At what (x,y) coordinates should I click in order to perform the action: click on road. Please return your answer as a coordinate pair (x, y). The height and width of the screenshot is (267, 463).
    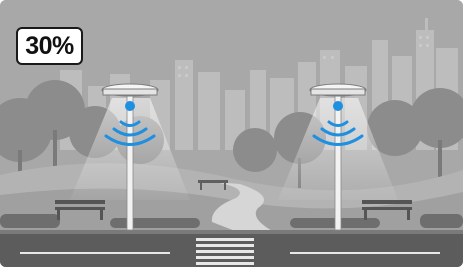
    Looking at the image, I should click on (231, 248).